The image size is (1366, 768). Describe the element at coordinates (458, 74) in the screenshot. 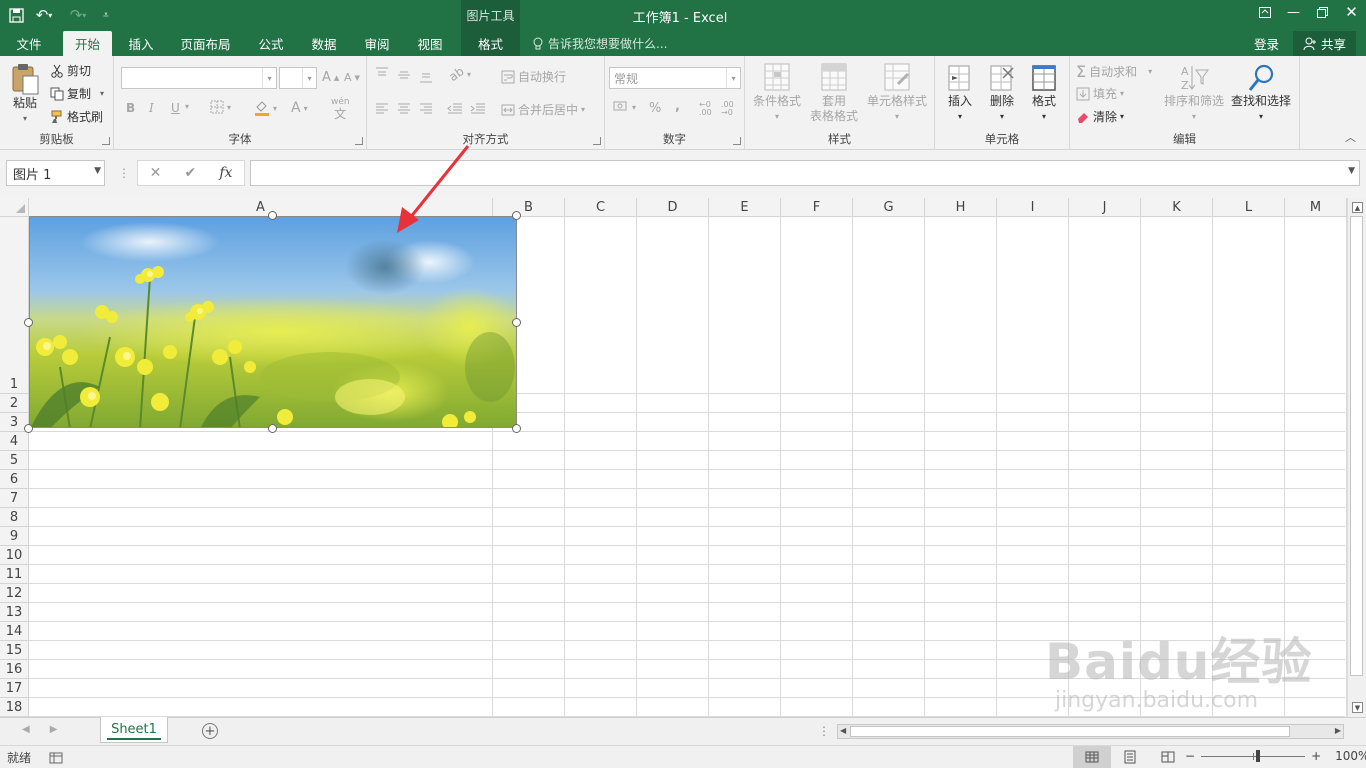

I see `orientation-icon: ab ▾` at that location.